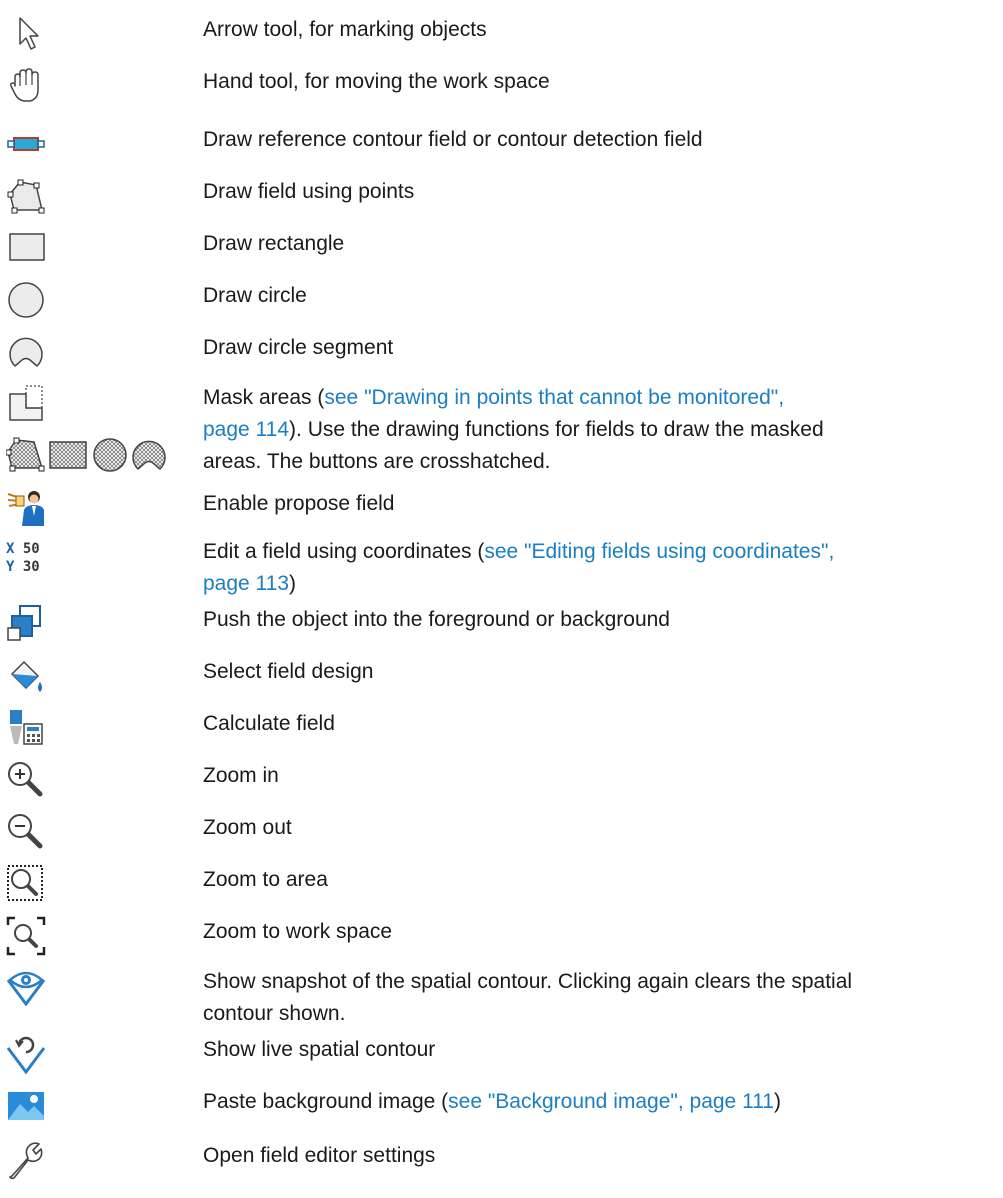  Describe the element at coordinates (269, 723) in the screenshot. I see `tool-description: Calculate field` at that location.